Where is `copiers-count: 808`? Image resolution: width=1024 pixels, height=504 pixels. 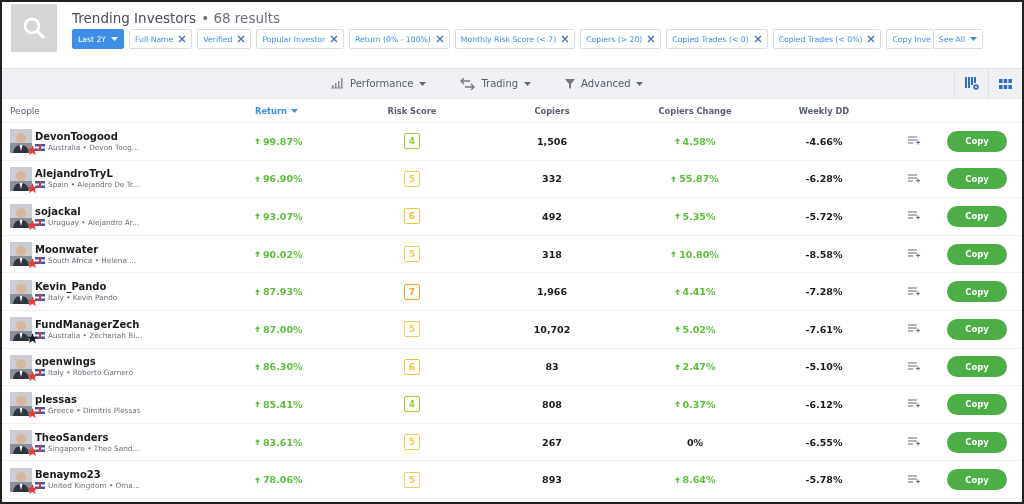
copiers-count: 808 is located at coordinates (552, 404).